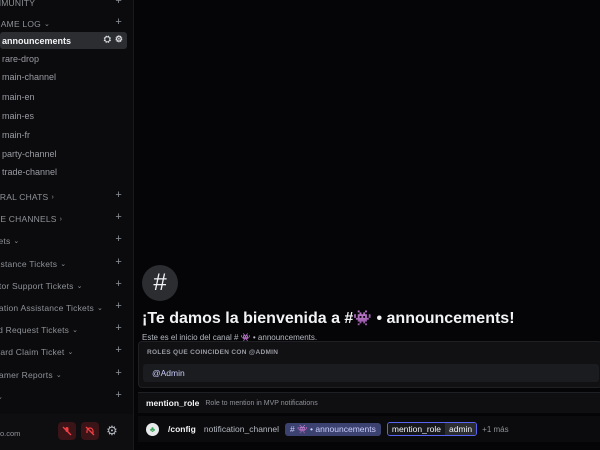 This screenshot has width=600, height=450. I want to click on option-description: Role to mention in MVP notifications, so click(261, 403).